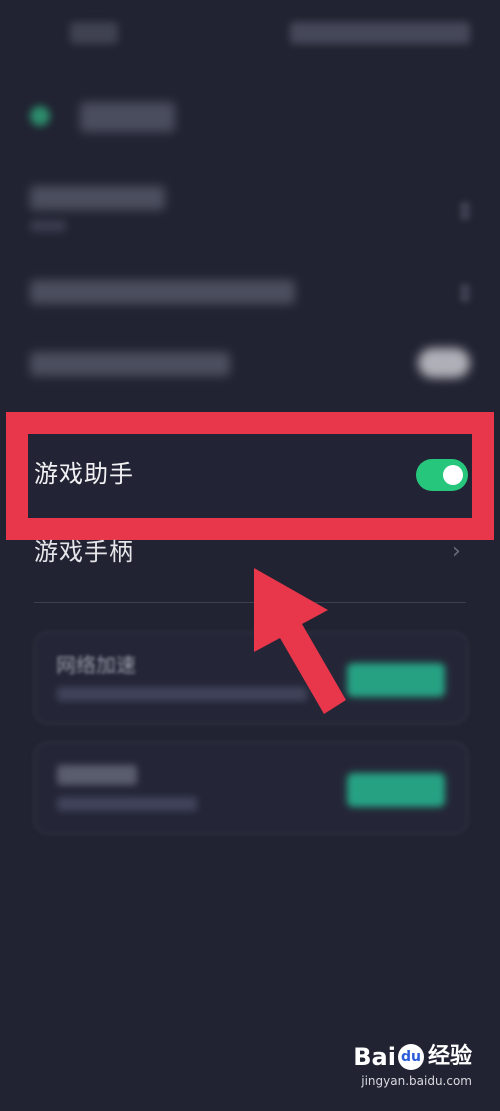 This screenshot has width=500, height=1111. I want to click on game-assistant-toggle, so click(442, 475).